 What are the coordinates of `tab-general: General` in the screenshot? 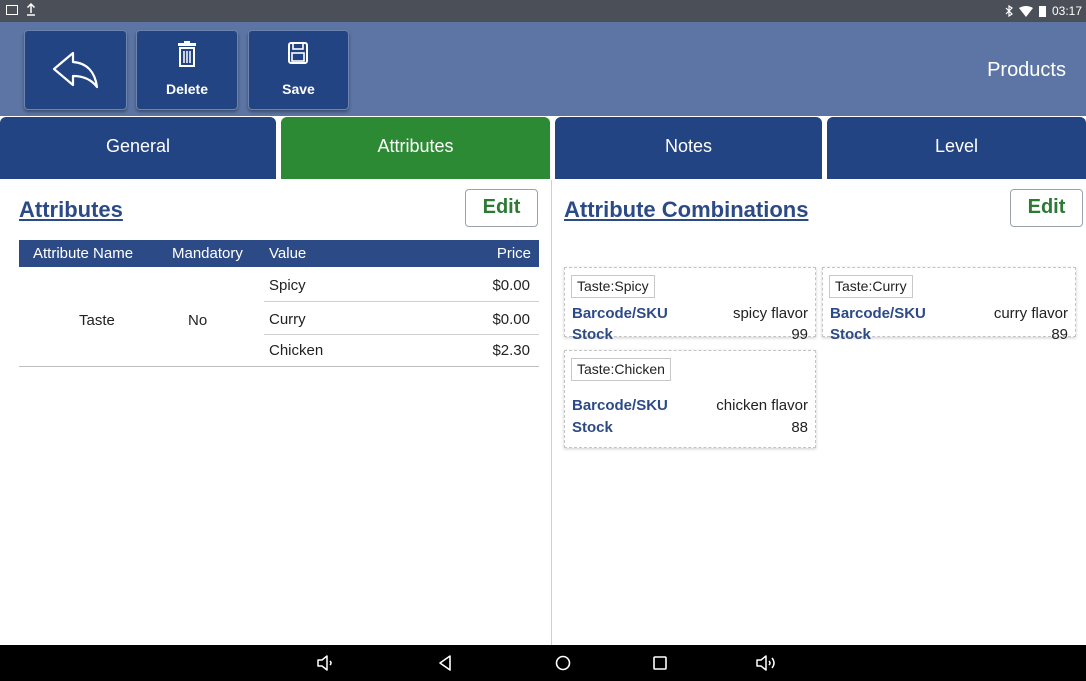 It's located at (138, 148).